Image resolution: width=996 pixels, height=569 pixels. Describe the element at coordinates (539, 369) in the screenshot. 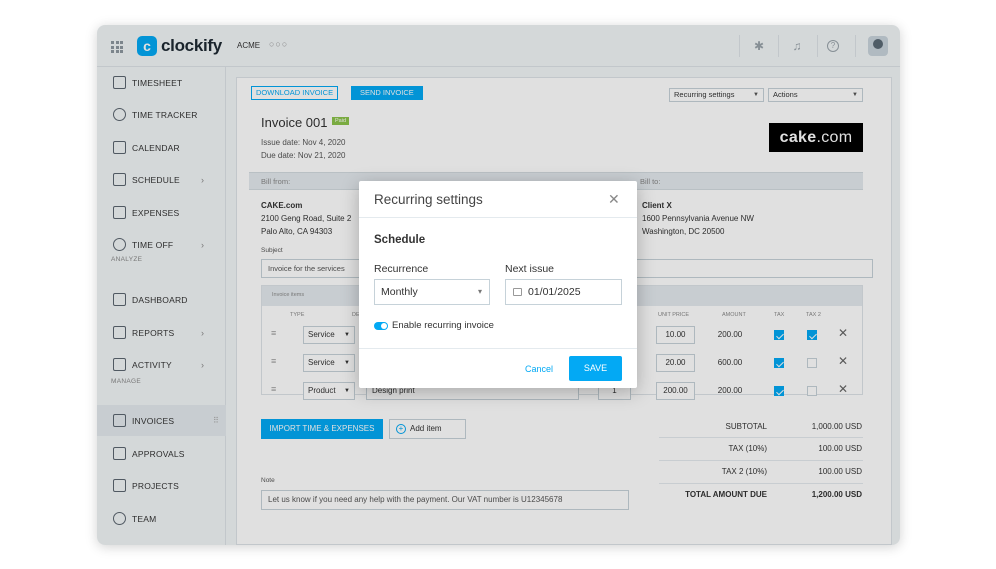

I see `cancel-button: Cancel` at that location.